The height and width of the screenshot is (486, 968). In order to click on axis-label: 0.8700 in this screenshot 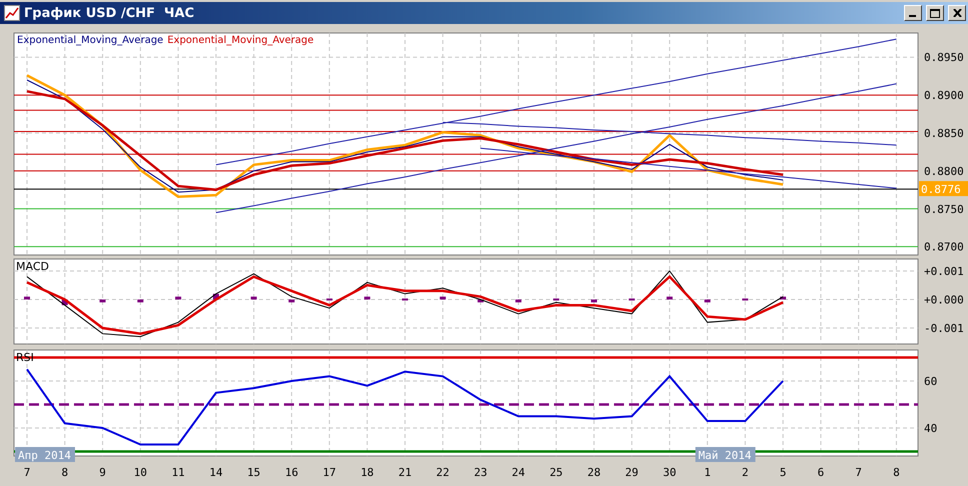, I will do `click(944, 247)`.